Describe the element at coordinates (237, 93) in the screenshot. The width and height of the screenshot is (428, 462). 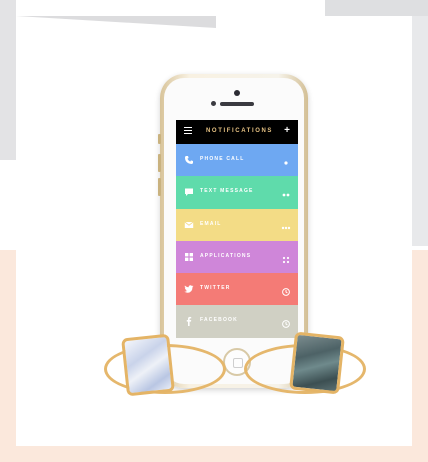
I see `front-camera` at that location.